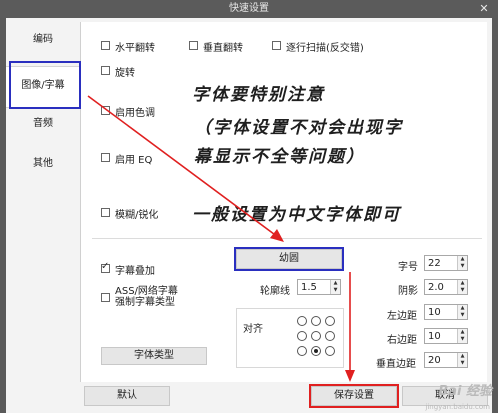 Image resolution: width=498 pixels, height=413 pixels. Describe the element at coordinates (289, 259) in the screenshot. I see `highlight-box-font` at that location.